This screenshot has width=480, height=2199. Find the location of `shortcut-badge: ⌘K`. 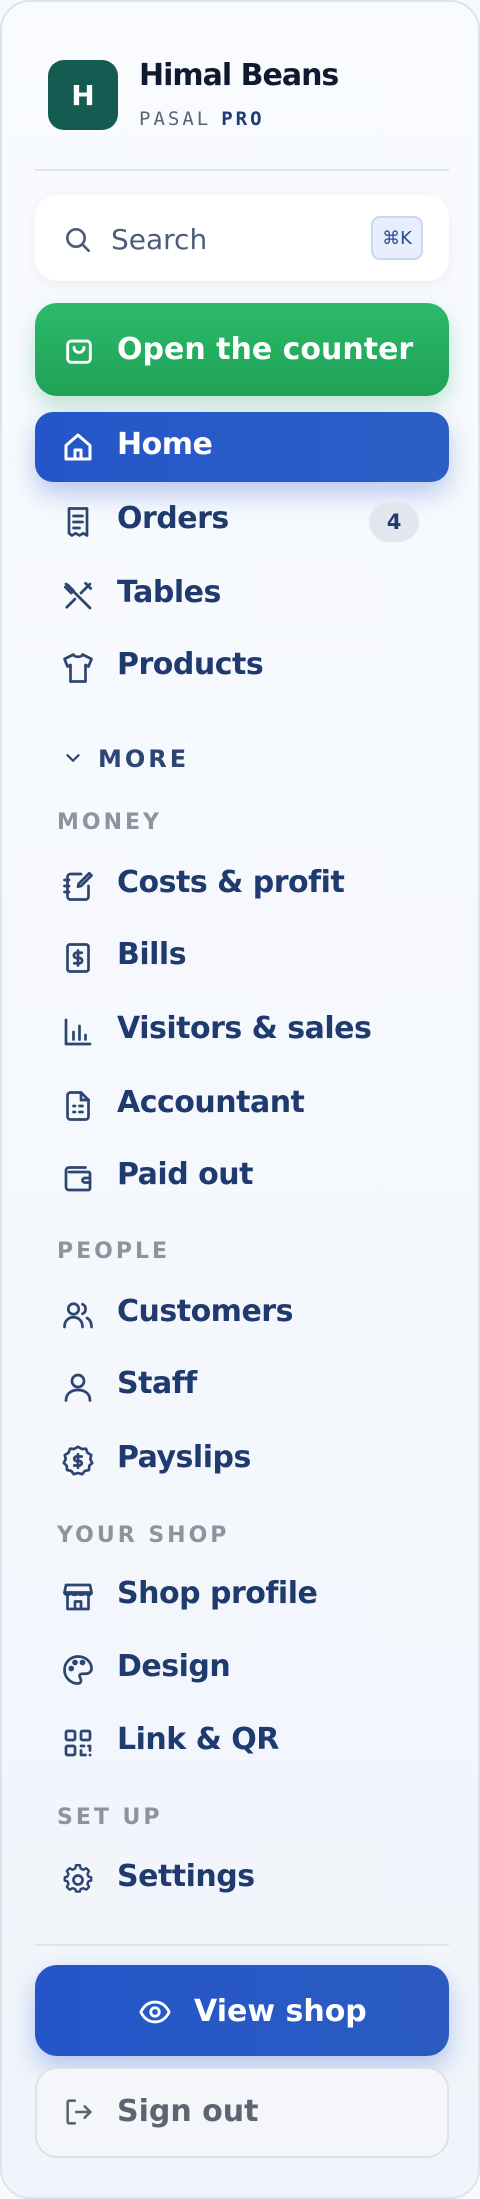

shortcut-badge: ⌘K is located at coordinates (397, 238).